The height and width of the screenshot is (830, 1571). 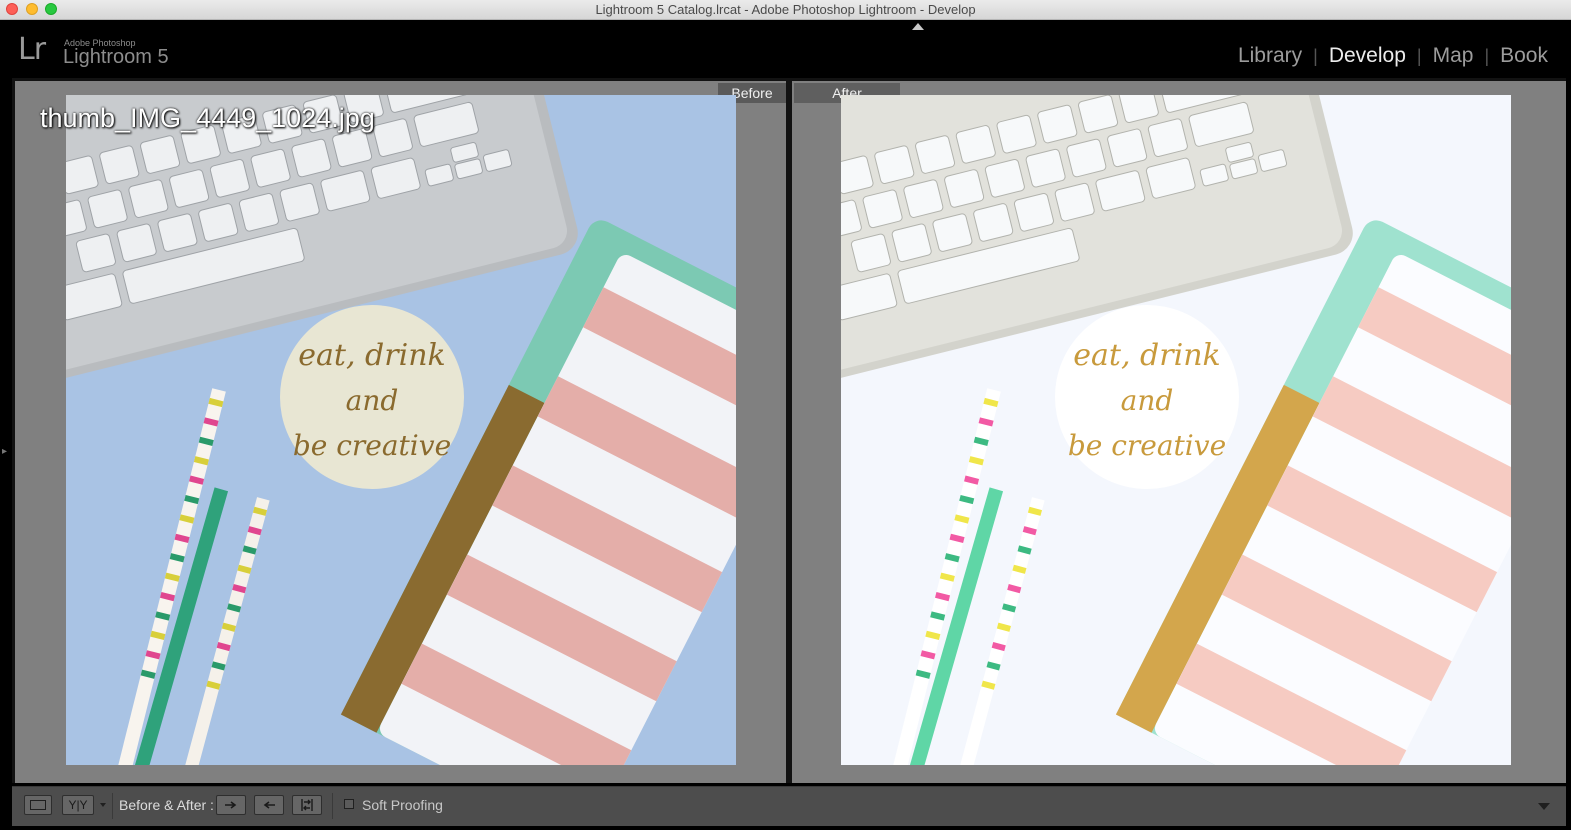 I want to click on photo-filename-overlay: thumb_IMG_4449_1024.jpg, so click(x=207, y=118).